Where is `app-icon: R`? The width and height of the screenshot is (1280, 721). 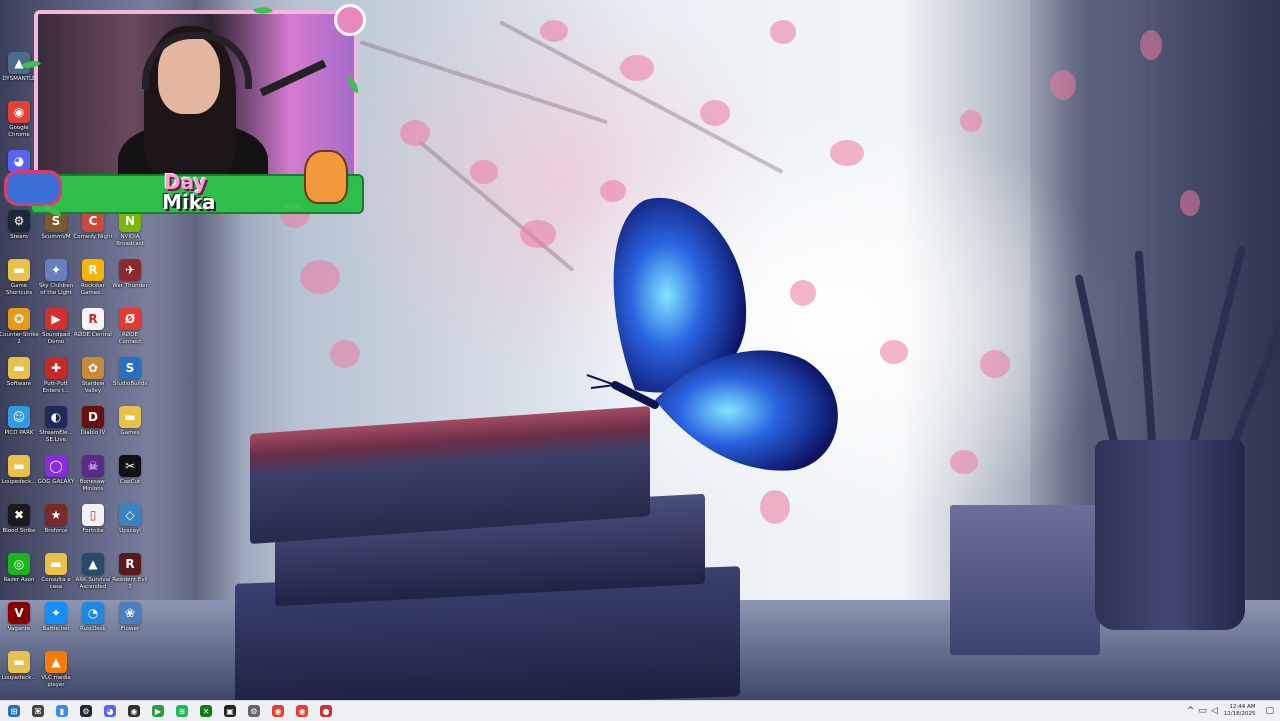
app-icon: R is located at coordinates (130, 564).